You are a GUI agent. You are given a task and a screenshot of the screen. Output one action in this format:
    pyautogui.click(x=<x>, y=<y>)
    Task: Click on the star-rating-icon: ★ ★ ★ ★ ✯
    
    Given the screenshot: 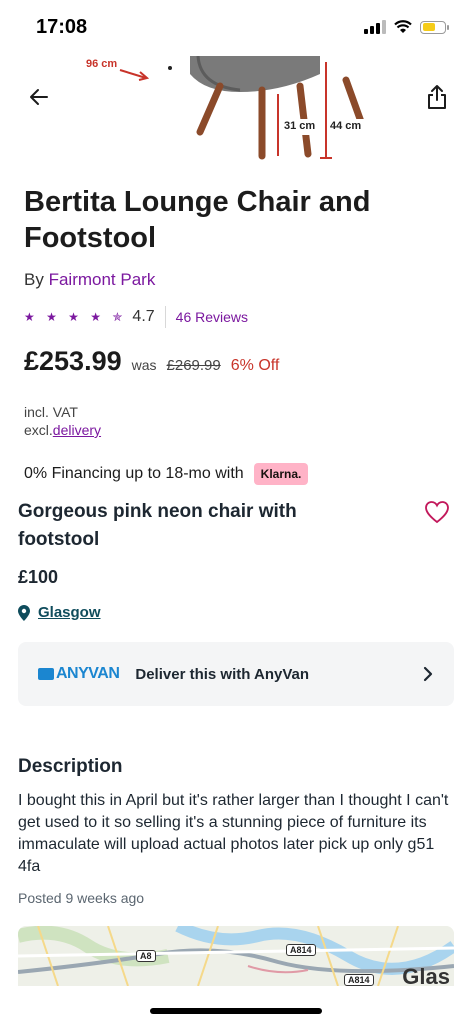 What is the action you would take?
    pyautogui.click(x=75, y=317)
    